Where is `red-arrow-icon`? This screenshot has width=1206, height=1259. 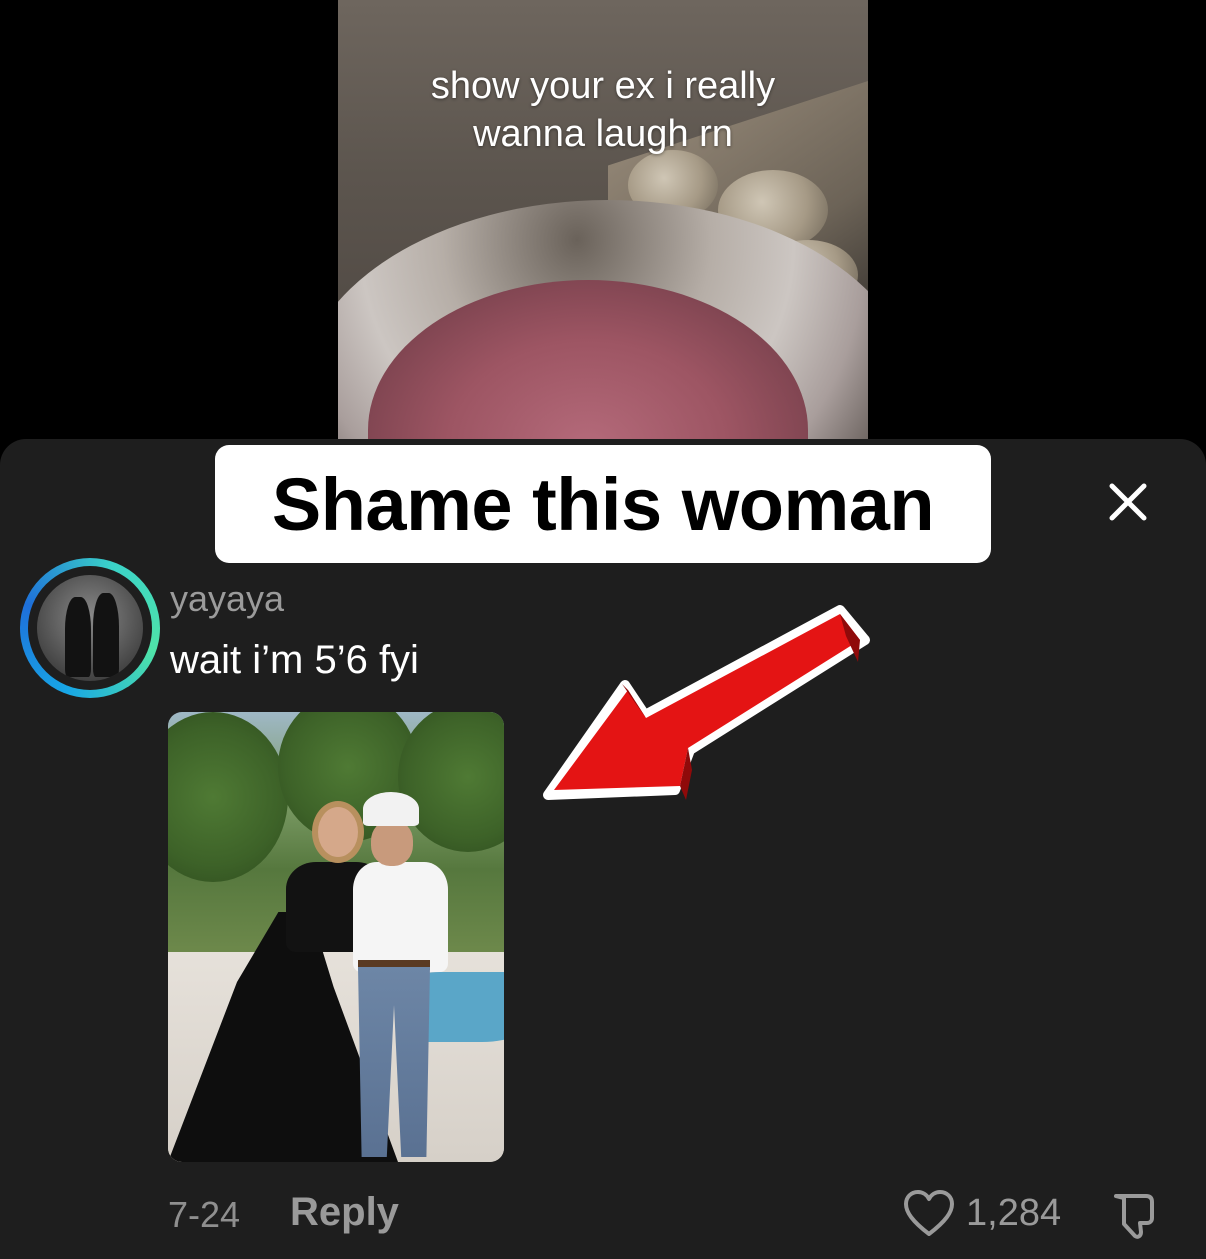 red-arrow-icon is located at coordinates (706, 702).